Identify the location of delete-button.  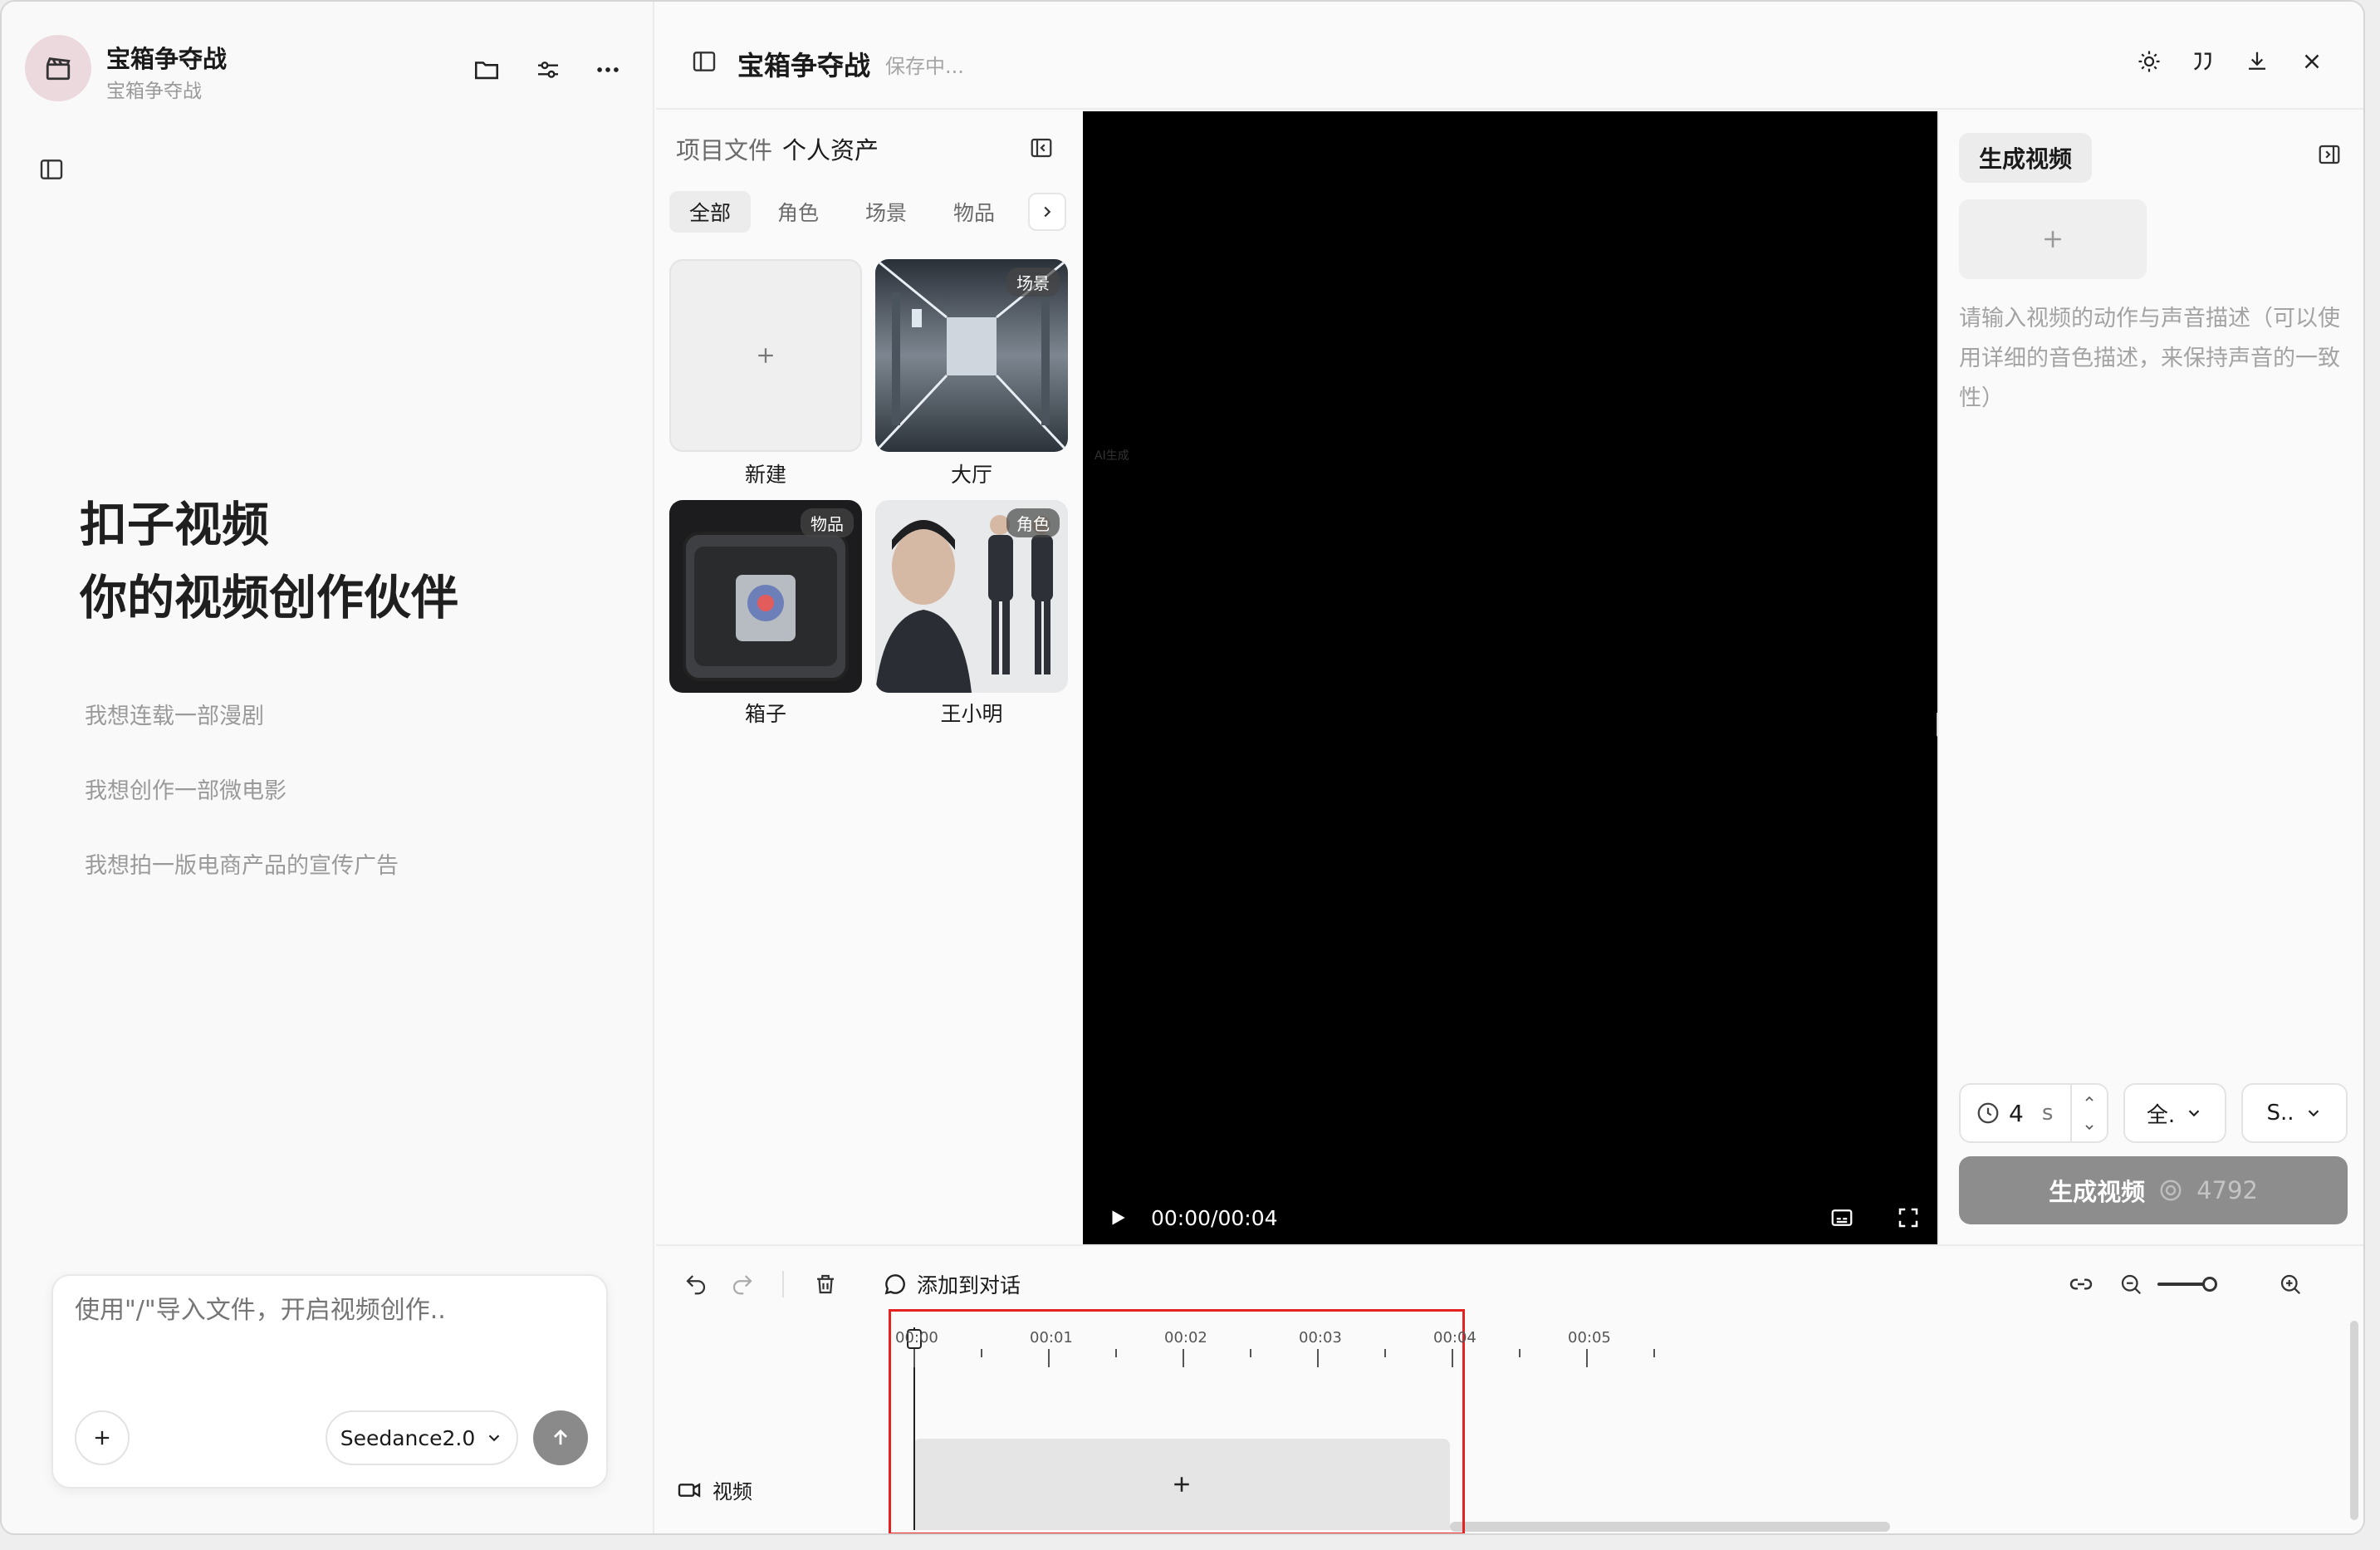
(825, 1284).